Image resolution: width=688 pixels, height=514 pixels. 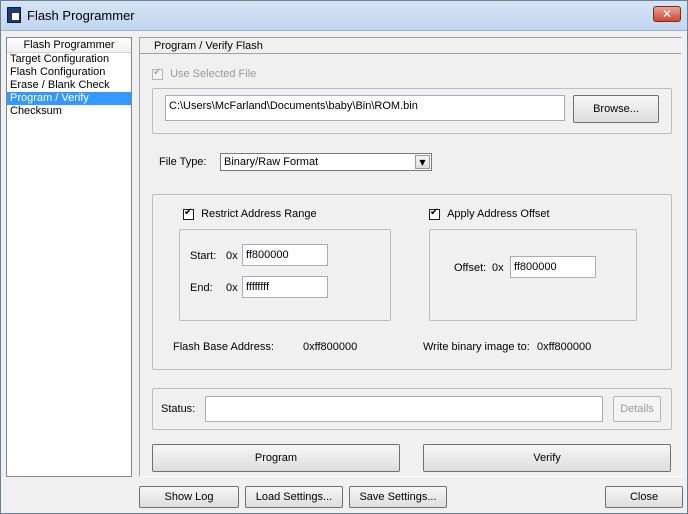 What do you see at coordinates (637, 409) in the screenshot?
I see `details-button: Details` at bounding box center [637, 409].